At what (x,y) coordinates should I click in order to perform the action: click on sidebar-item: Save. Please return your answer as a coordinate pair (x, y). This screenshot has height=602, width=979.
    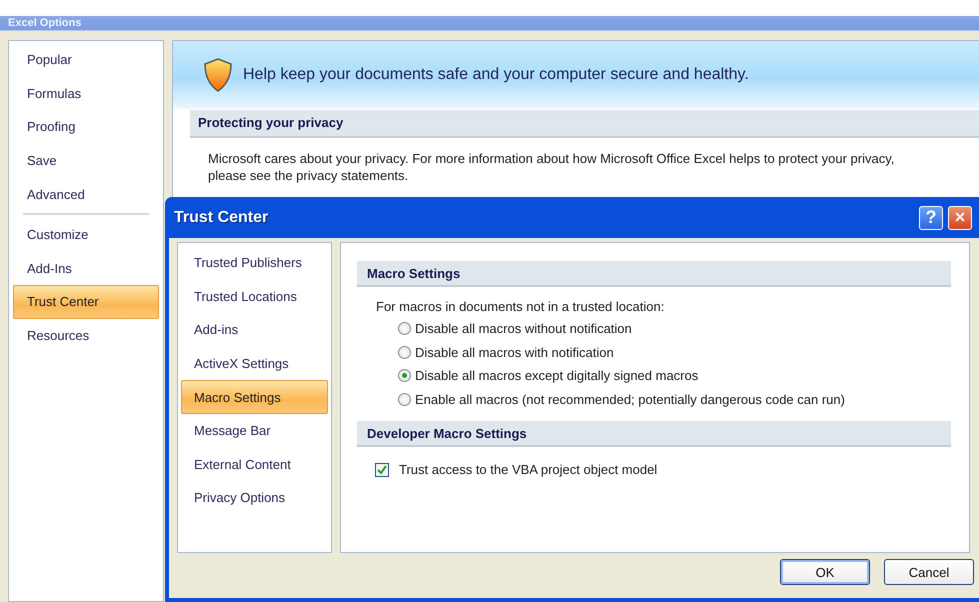
    Looking at the image, I should click on (86, 161).